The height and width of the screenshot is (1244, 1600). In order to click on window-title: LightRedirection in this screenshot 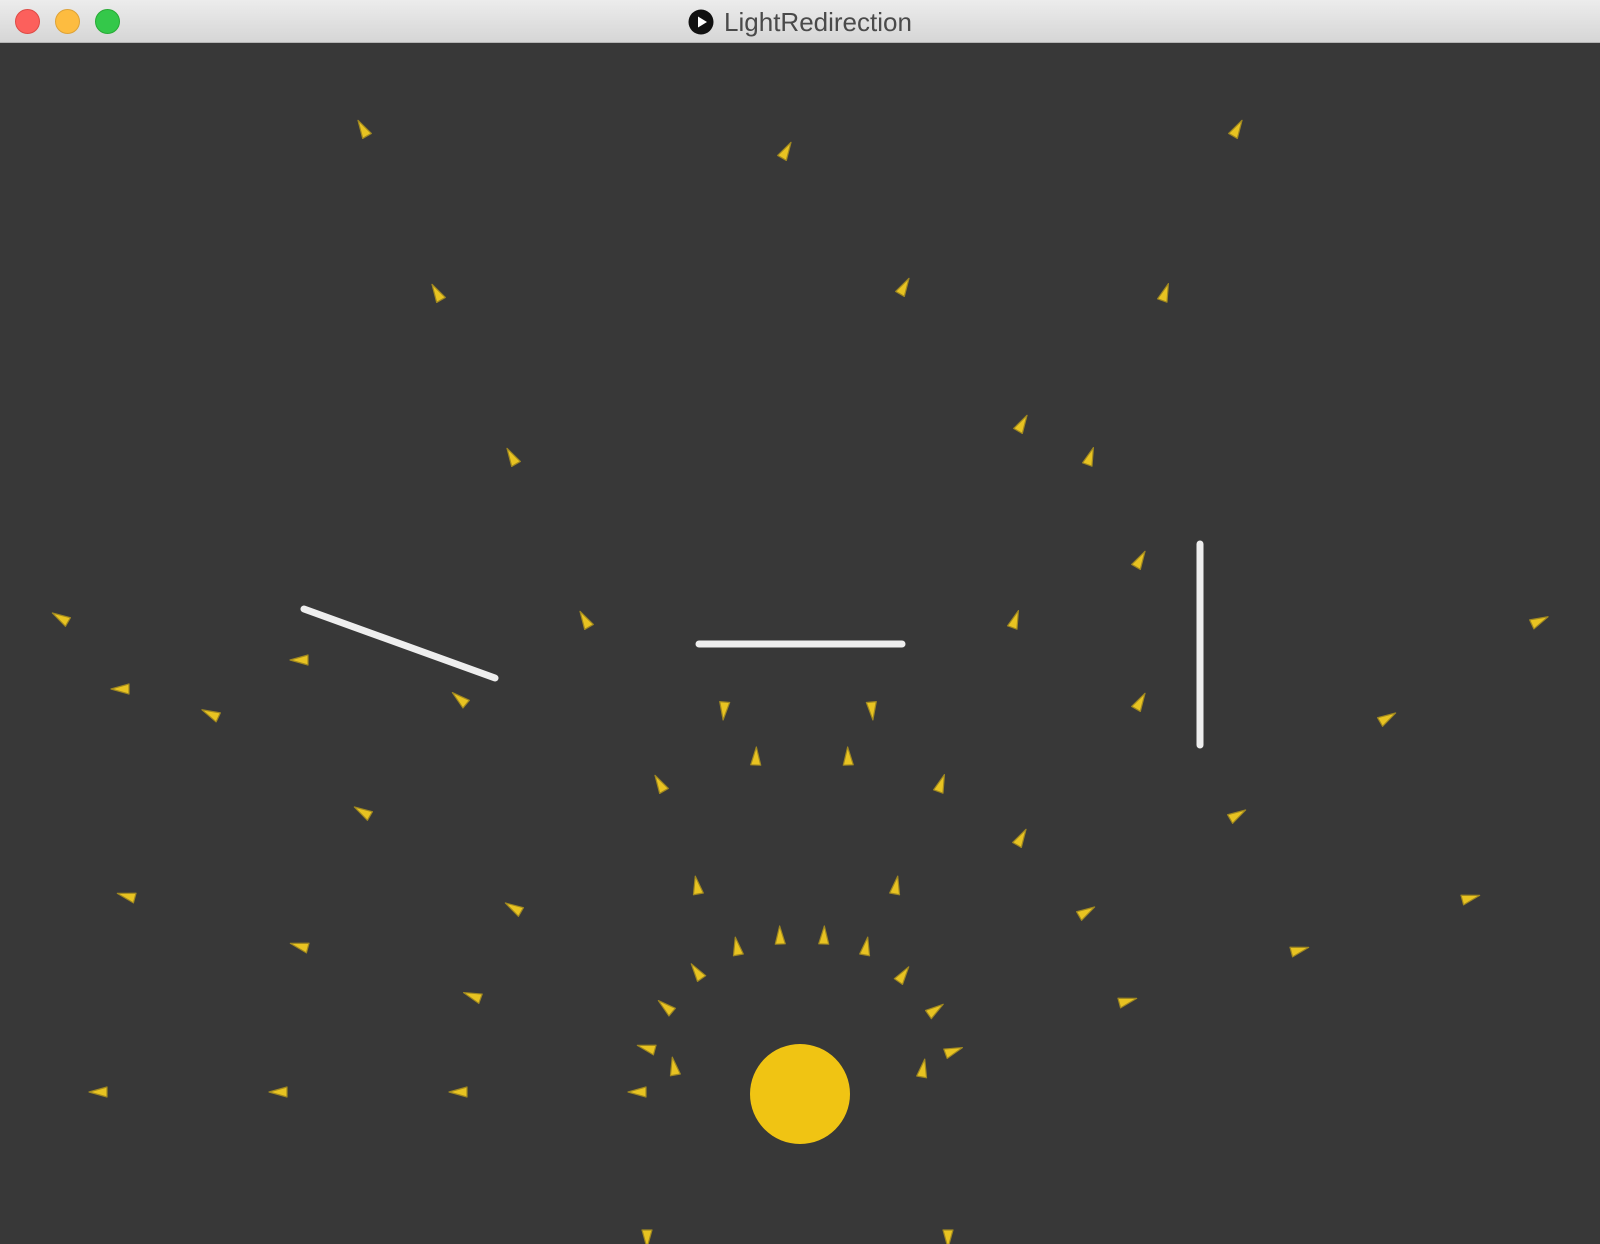, I will do `click(818, 21)`.